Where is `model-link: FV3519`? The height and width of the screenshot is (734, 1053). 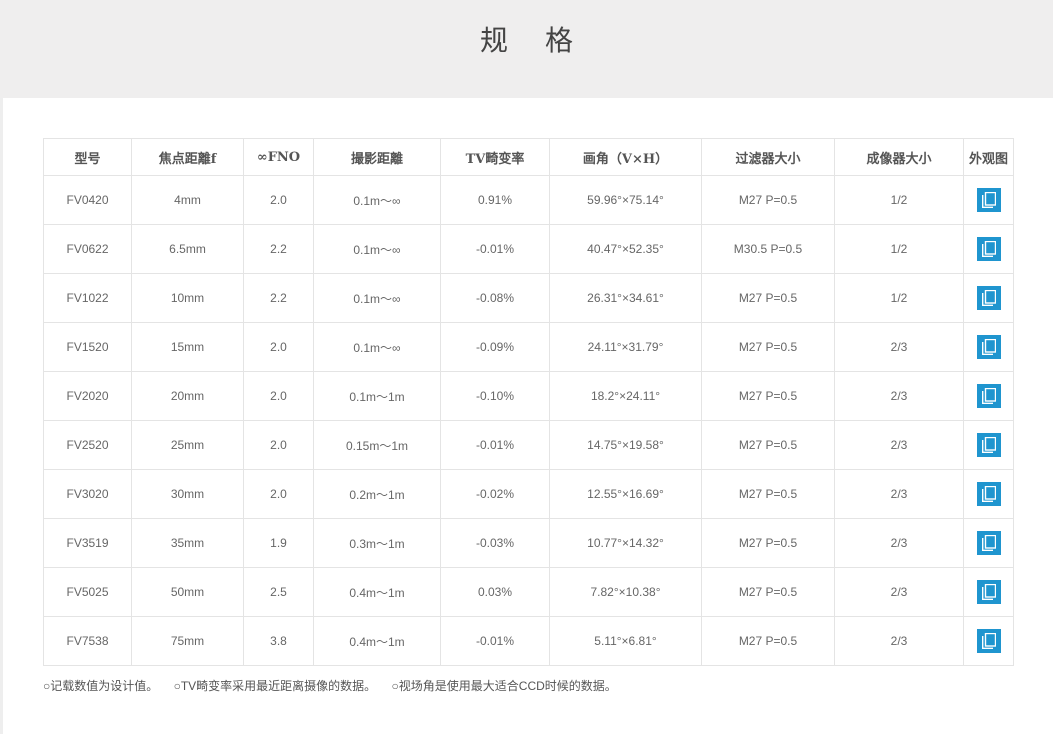
model-link: FV3519 is located at coordinates (87, 543).